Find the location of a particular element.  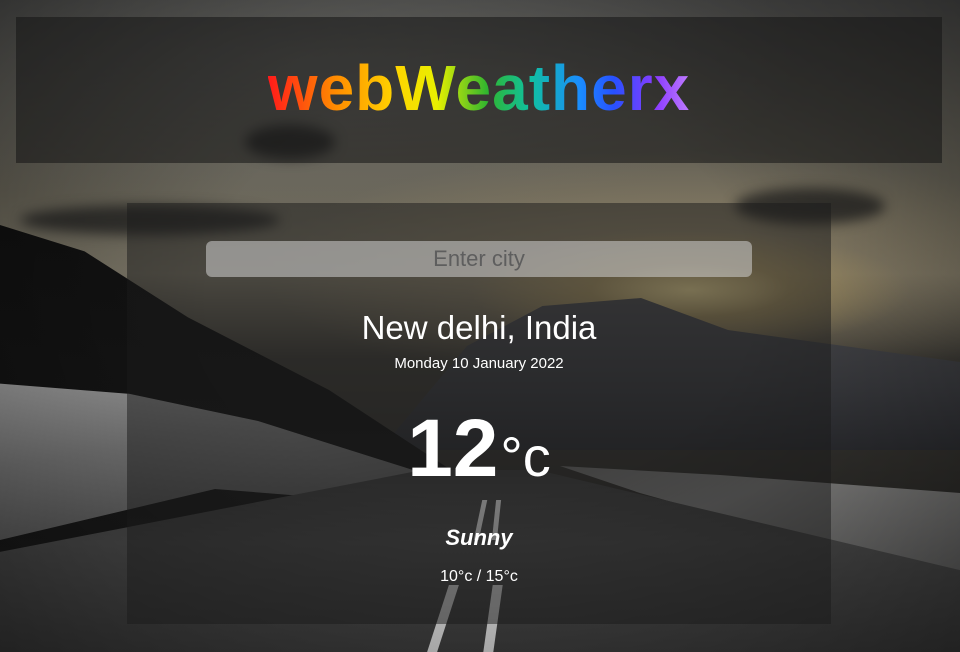

app-logo: webWeatherx is located at coordinates (479, 88).